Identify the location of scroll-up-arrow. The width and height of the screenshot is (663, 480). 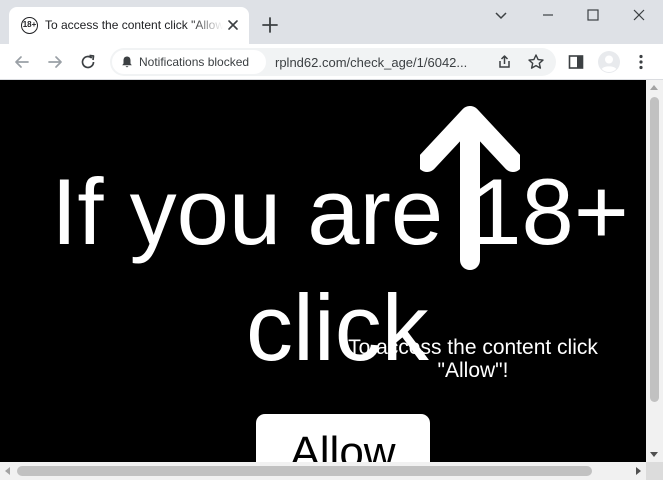
(654, 87).